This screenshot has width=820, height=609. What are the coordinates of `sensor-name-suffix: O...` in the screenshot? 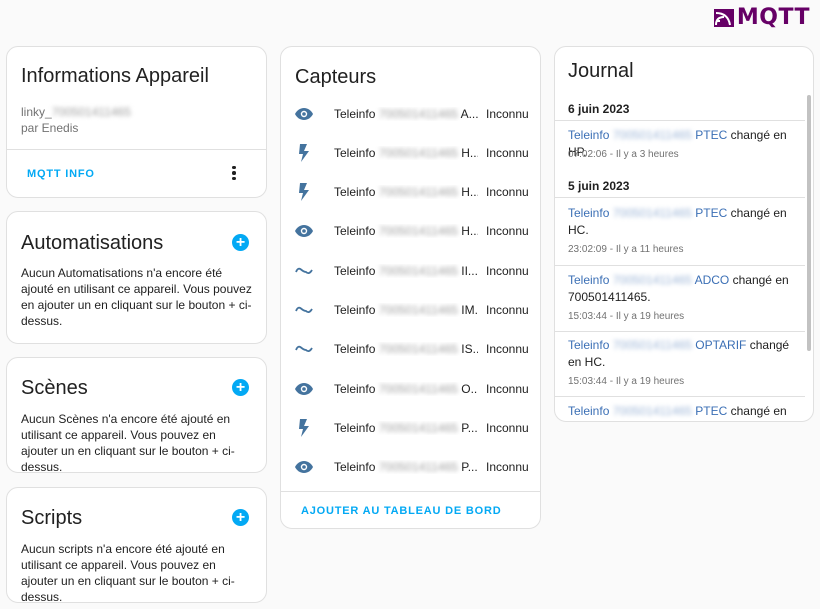 It's located at (469, 388).